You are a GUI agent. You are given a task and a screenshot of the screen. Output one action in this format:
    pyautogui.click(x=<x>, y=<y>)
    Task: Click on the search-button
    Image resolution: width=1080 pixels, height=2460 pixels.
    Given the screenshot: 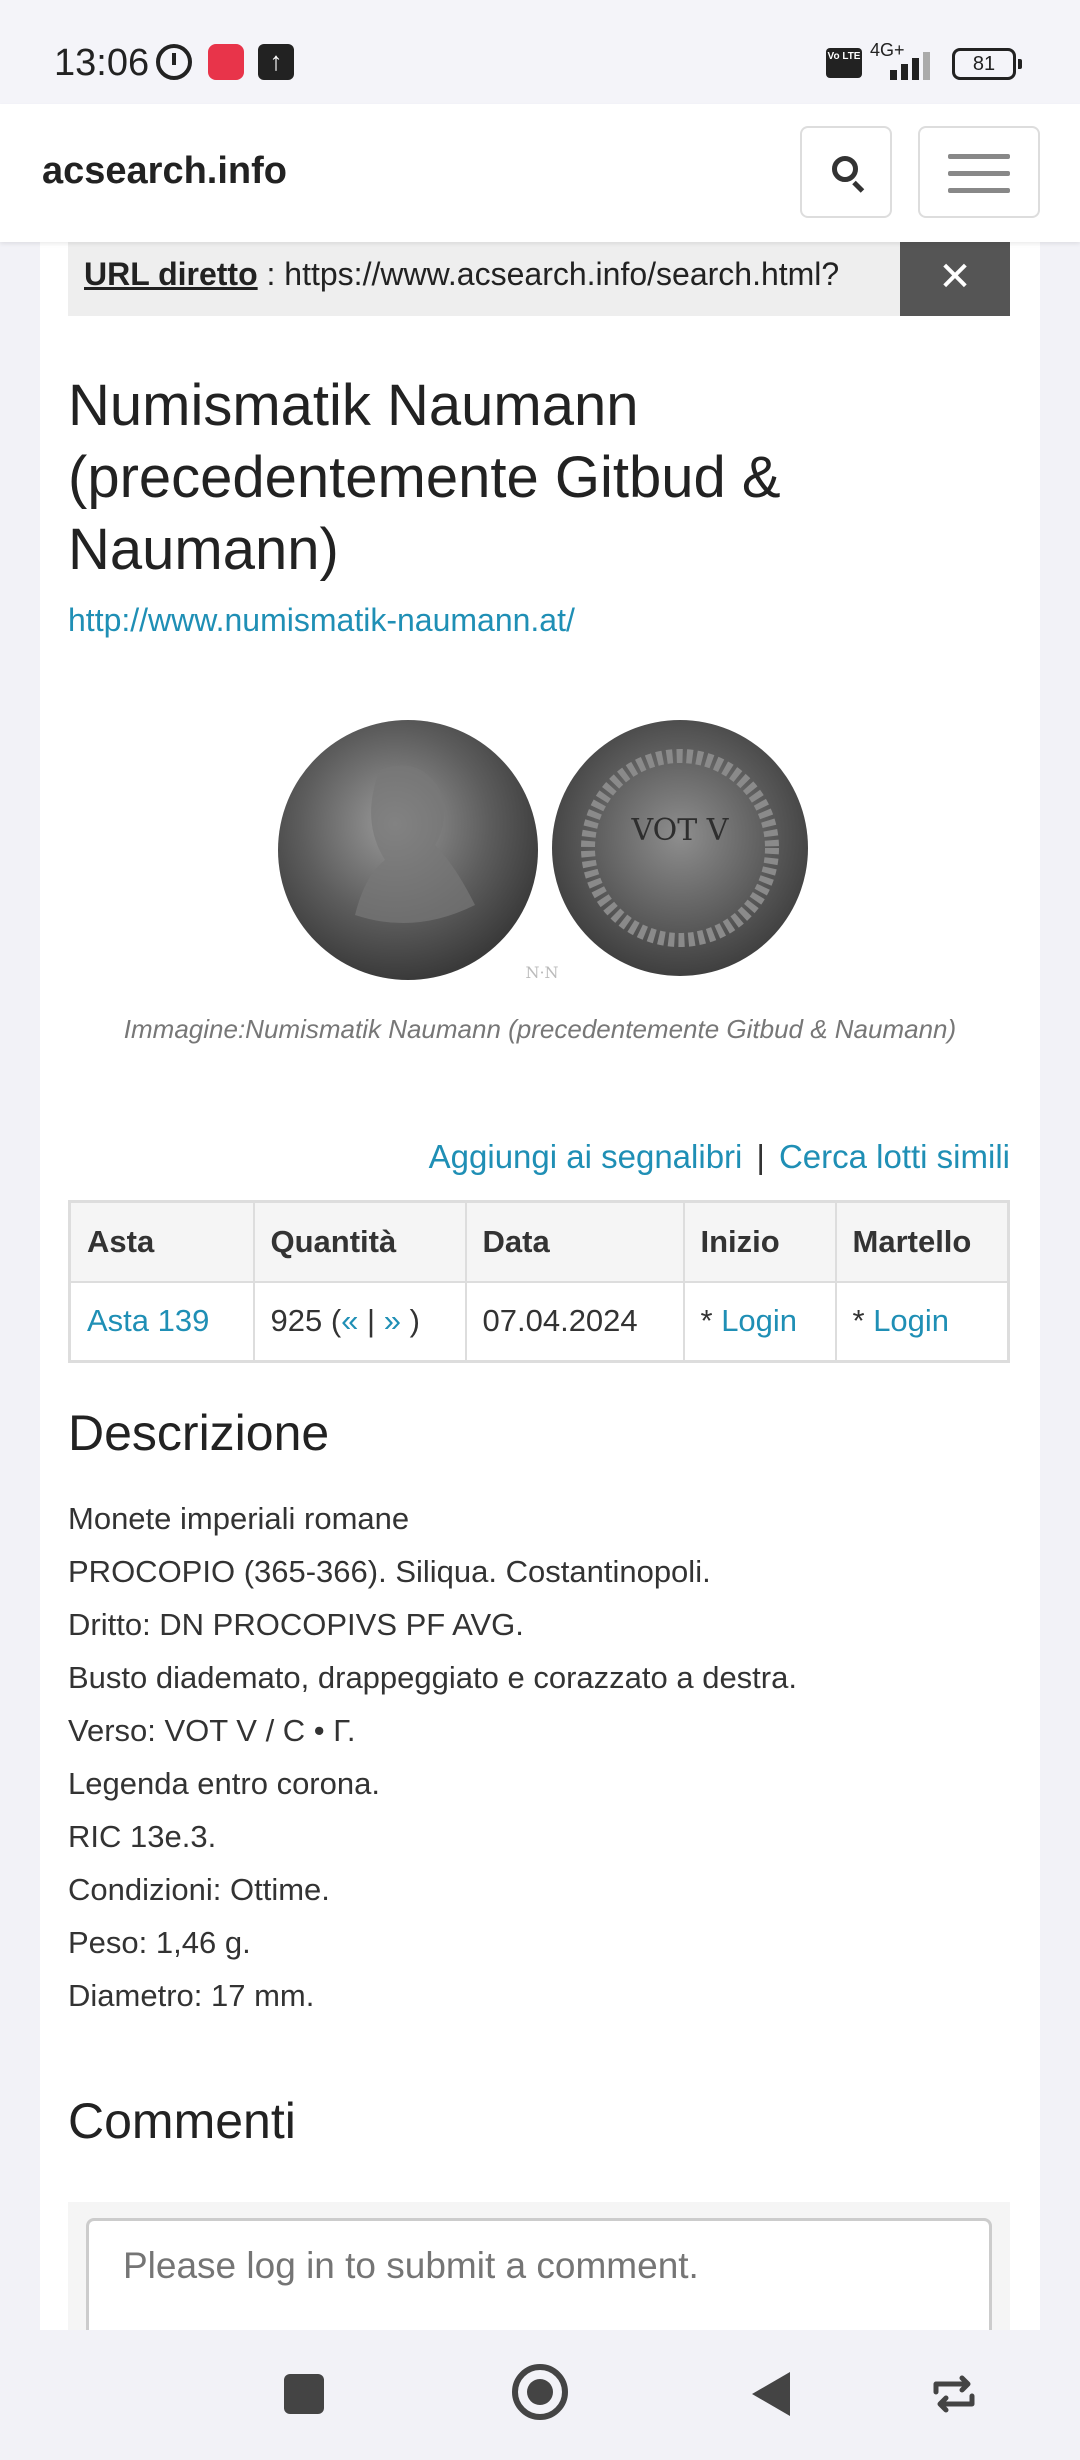 What is the action you would take?
    pyautogui.click(x=846, y=172)
    